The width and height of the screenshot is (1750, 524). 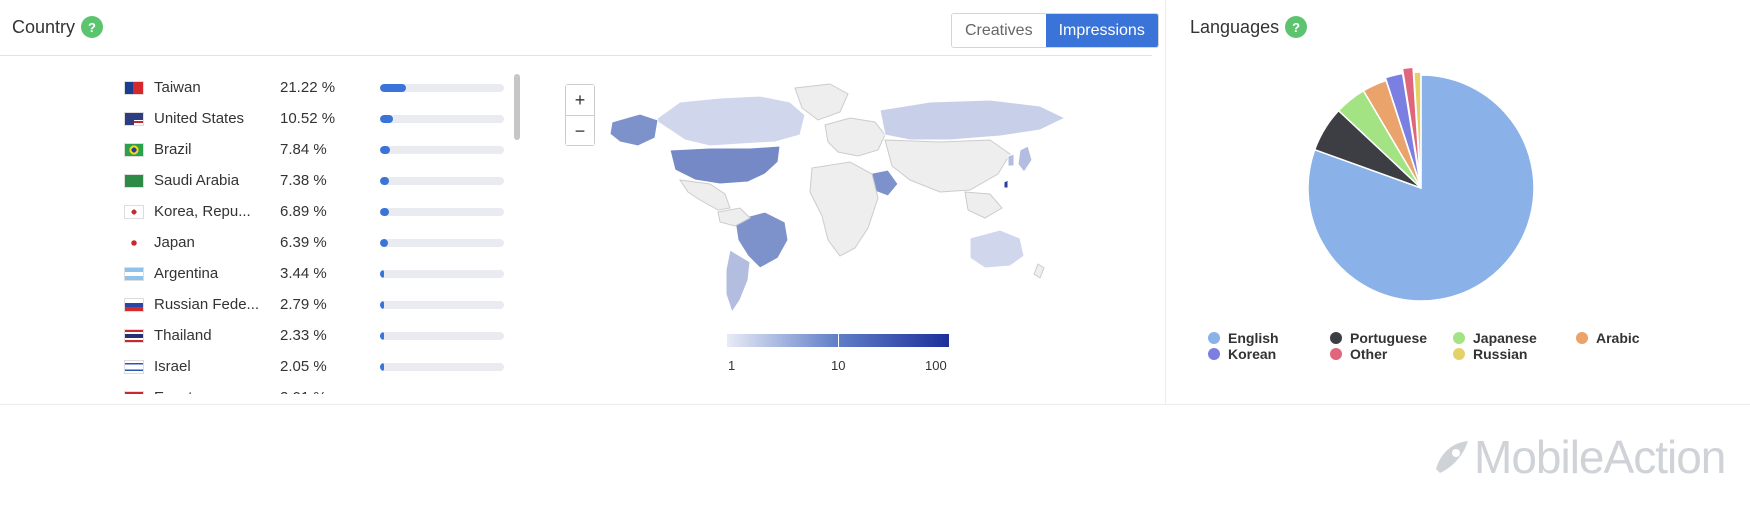 I want to click on country-row: Argentina 3.44 %, so click(x=324, y=273).